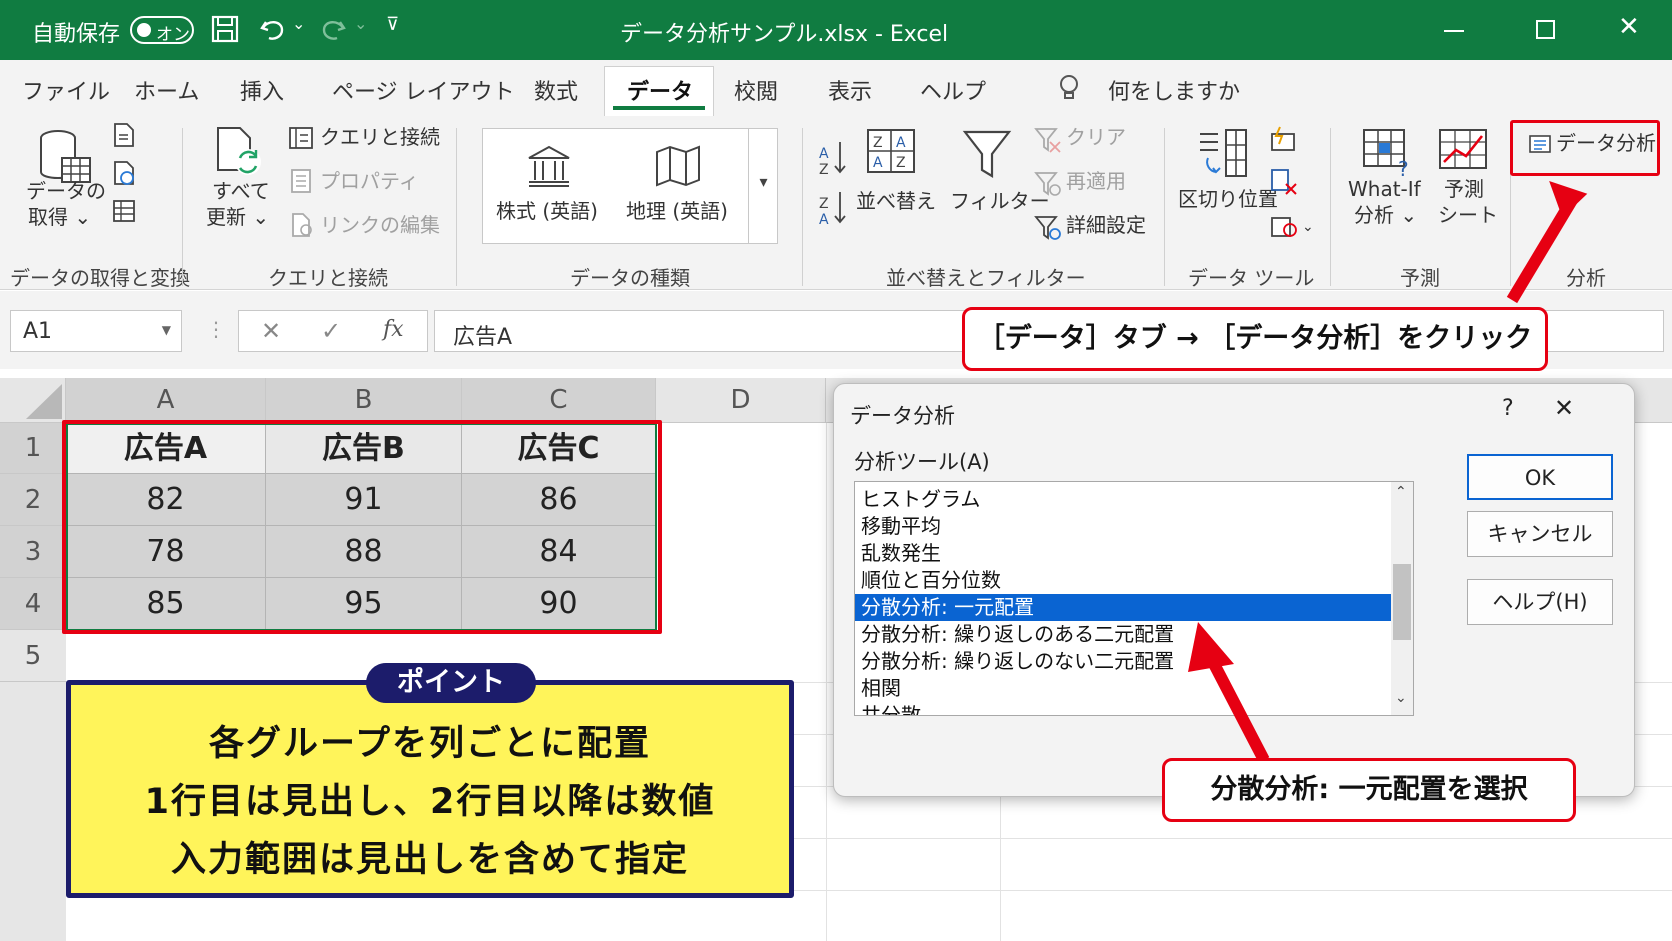 The width and height of the screenshot is (1672, 941). I want to click on callout-click-data-analysis: ［データ］タブ → ［データ分析］をクリック, so click(1255, 339).